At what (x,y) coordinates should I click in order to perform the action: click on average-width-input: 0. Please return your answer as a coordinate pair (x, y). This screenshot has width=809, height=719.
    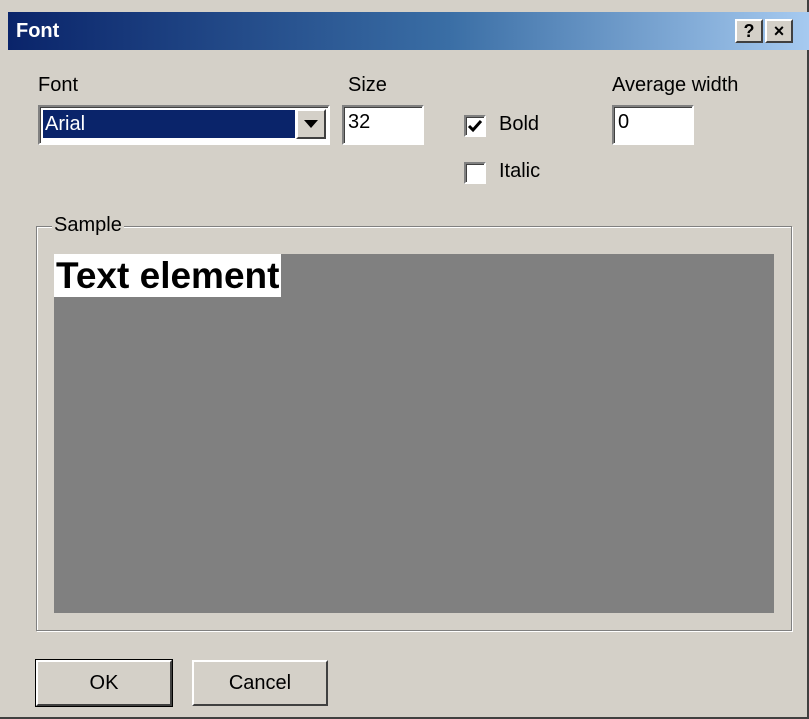
    Looking at the image, I should click on (653, 125).